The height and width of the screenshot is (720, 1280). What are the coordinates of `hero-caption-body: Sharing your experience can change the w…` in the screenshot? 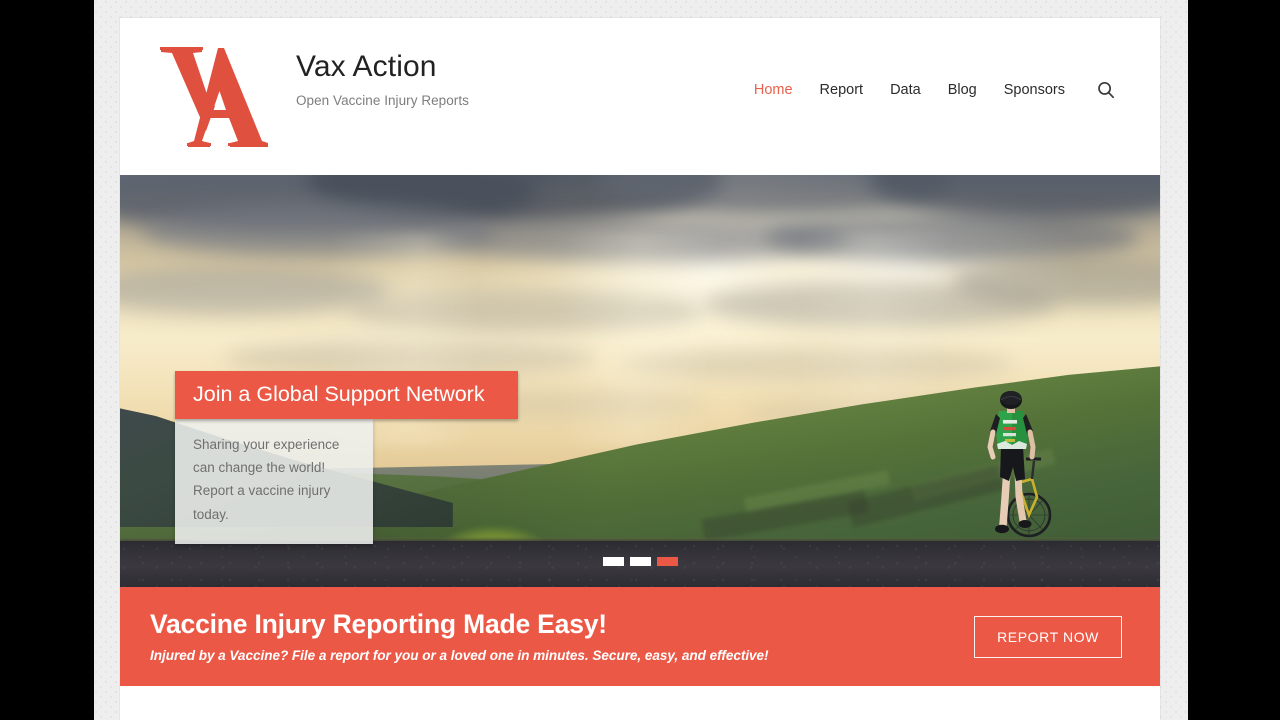 It's located at (274, 481).